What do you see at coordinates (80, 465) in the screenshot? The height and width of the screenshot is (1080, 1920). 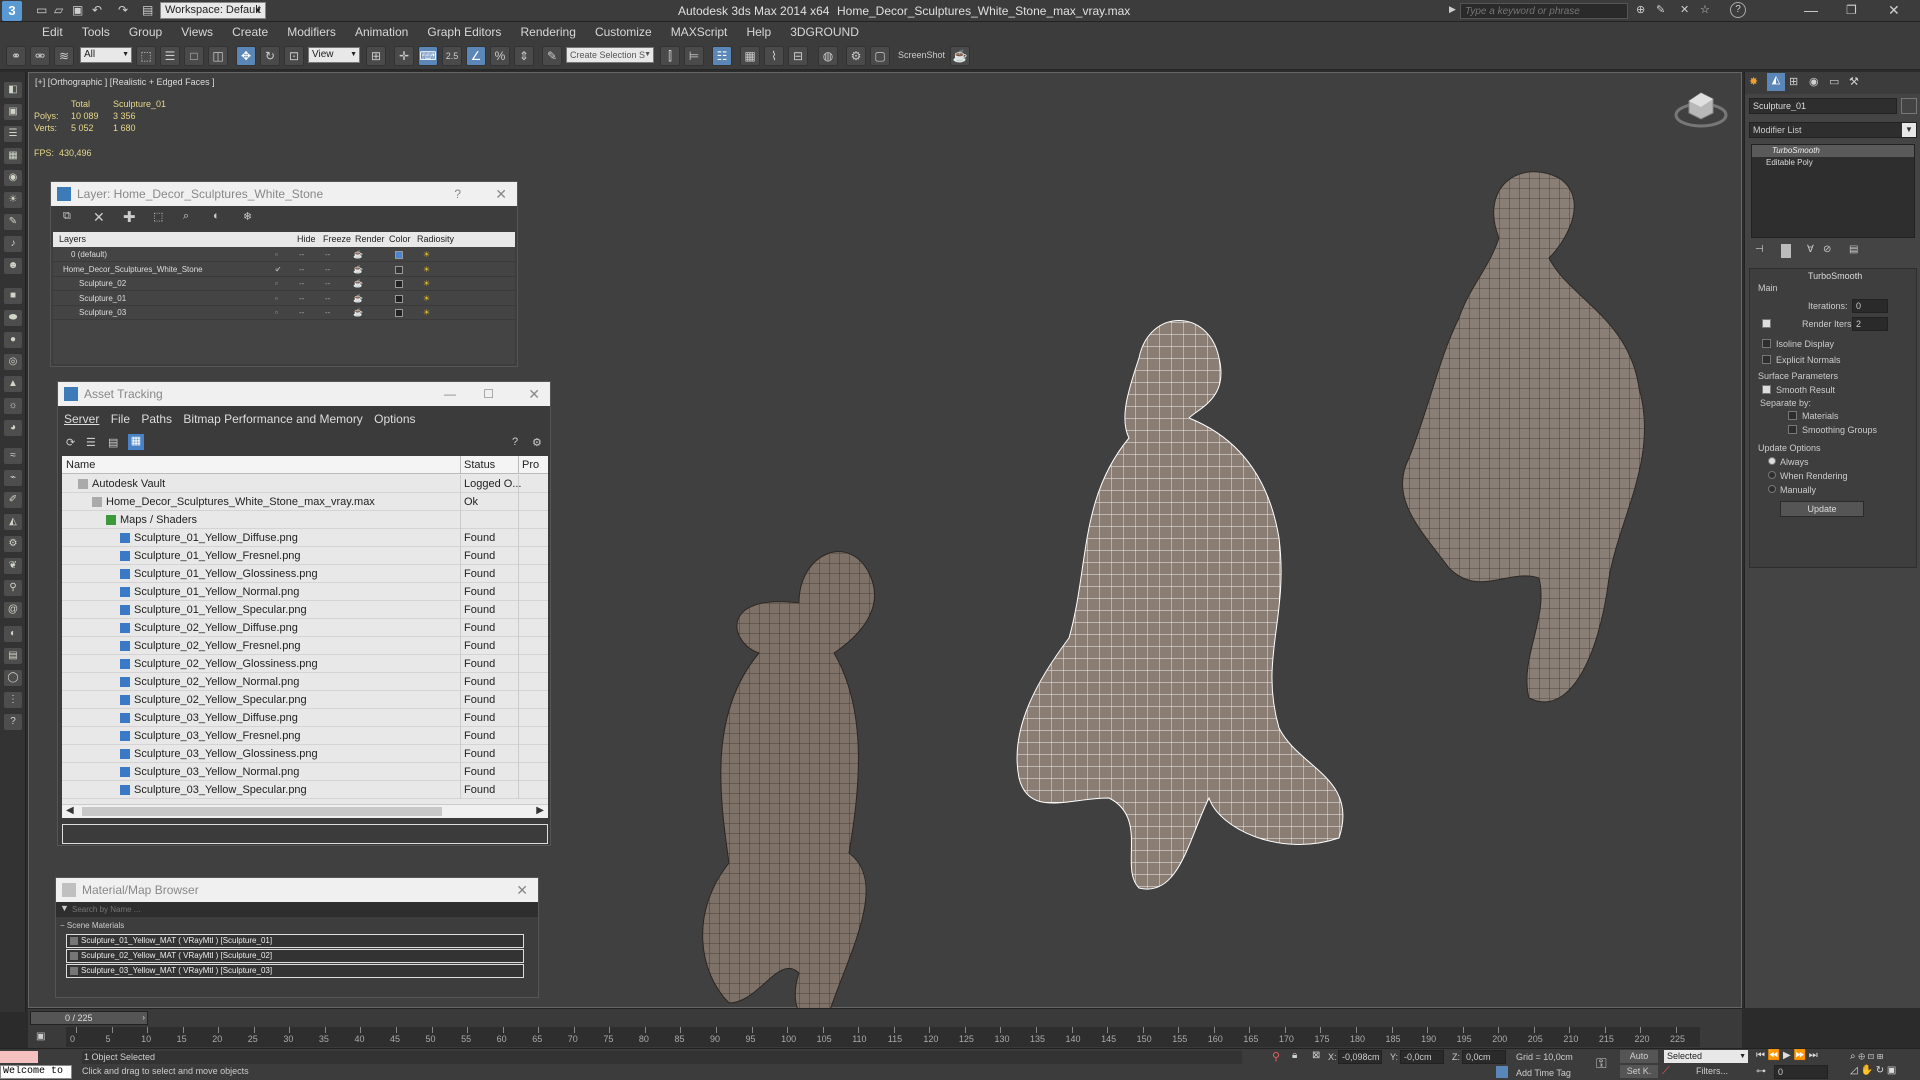 I see `col-name: Name` at bounding box center [80, 465].